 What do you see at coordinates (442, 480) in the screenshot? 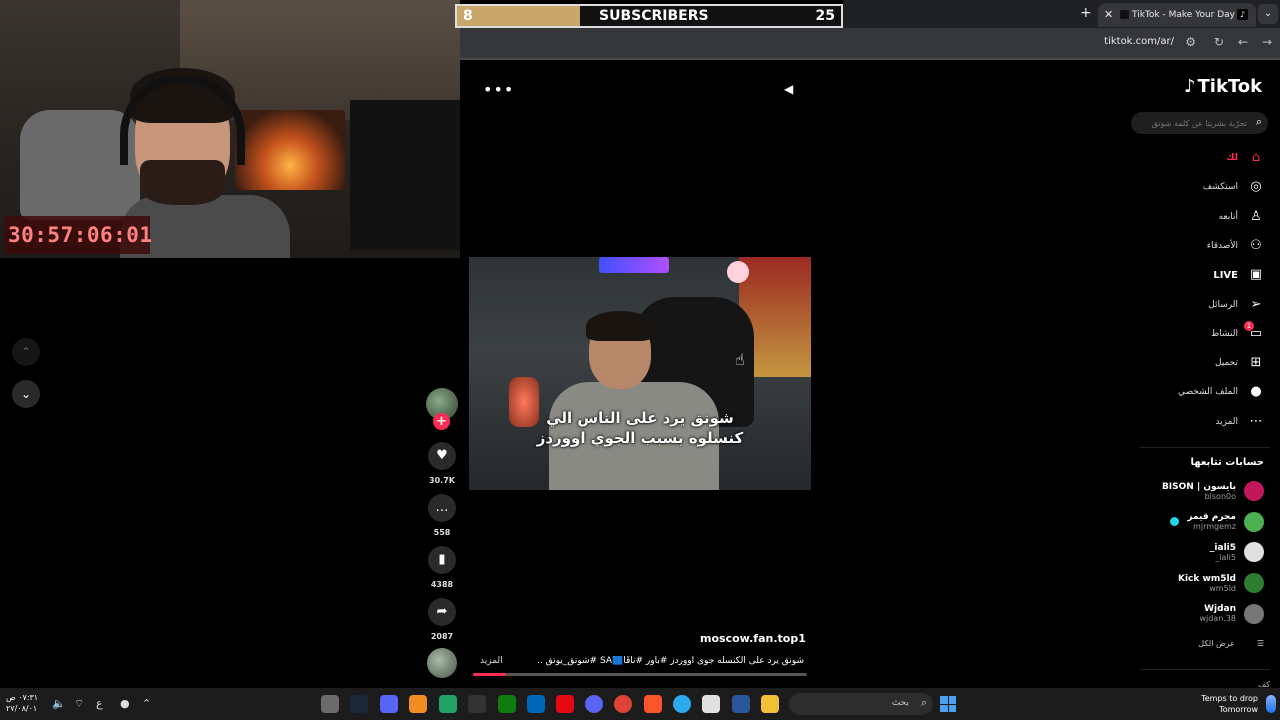
I see `like-count: 30.7K` at bounding box center [442, 480].